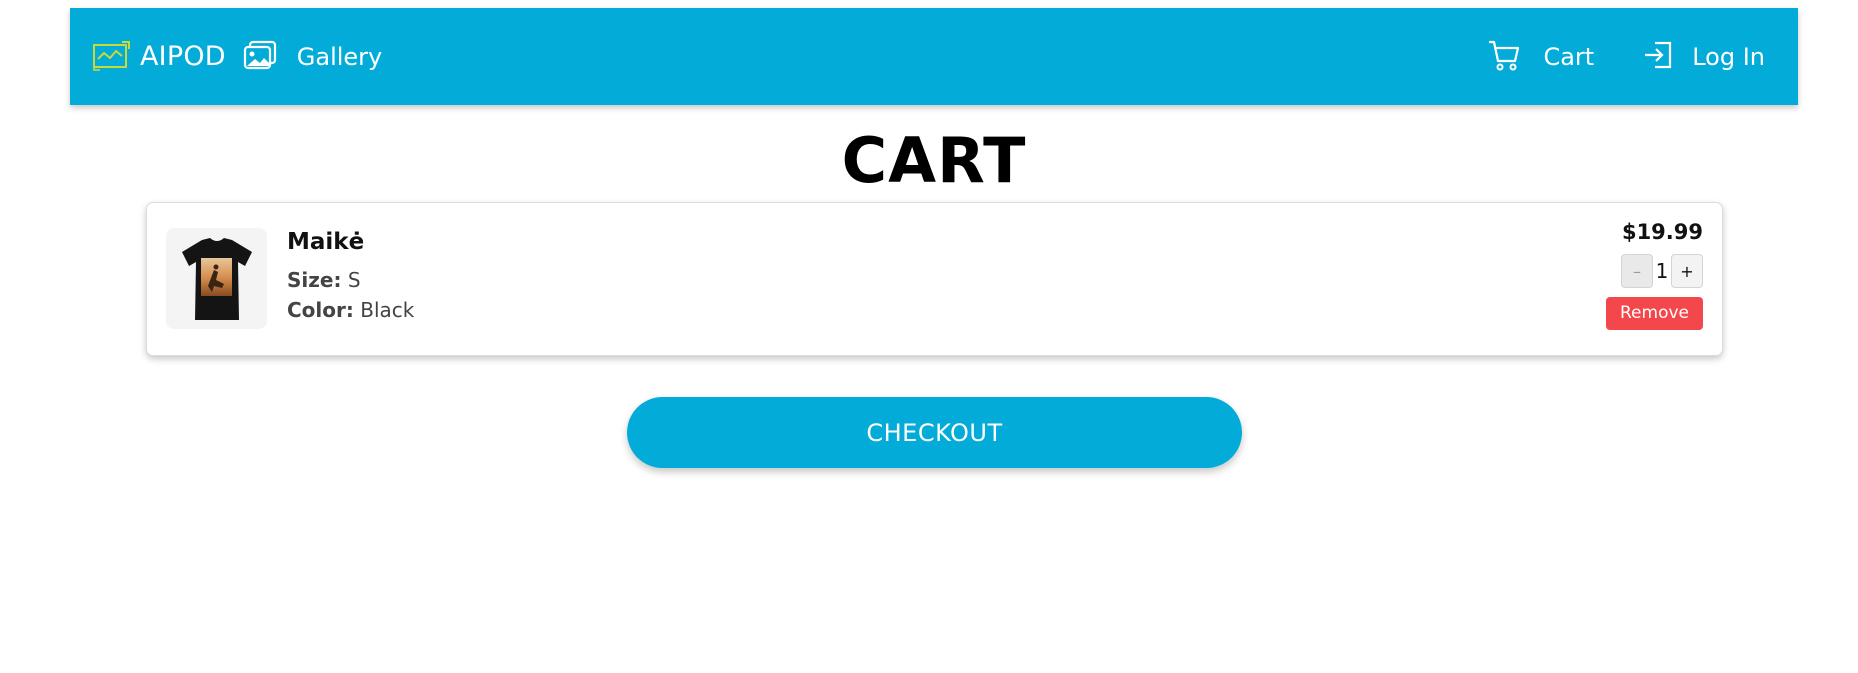 Image resolution: width=1858 pixels, height=673 pixels. I want to click on nav-cart-link: Cart, so click(1540, 57).